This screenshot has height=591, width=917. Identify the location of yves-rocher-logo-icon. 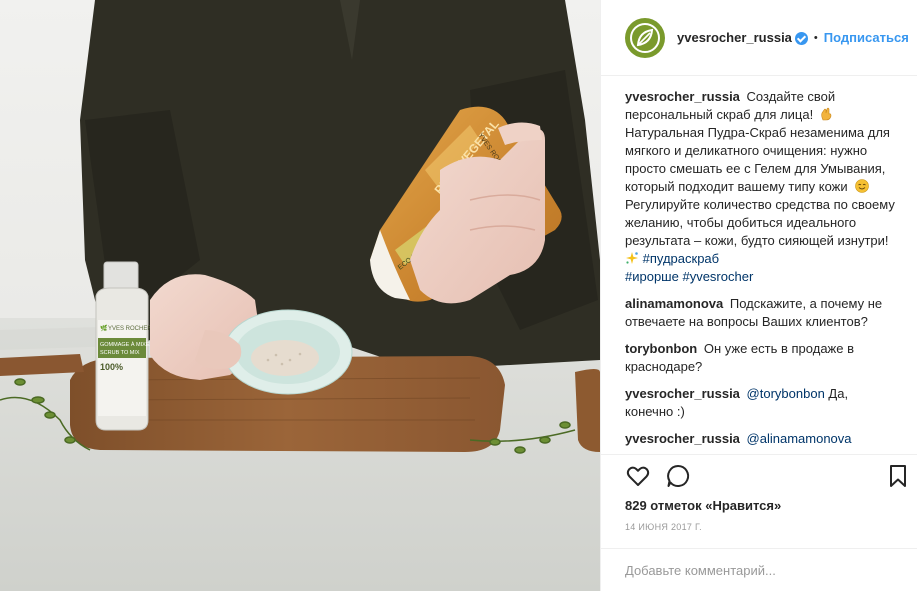
(645, 37).